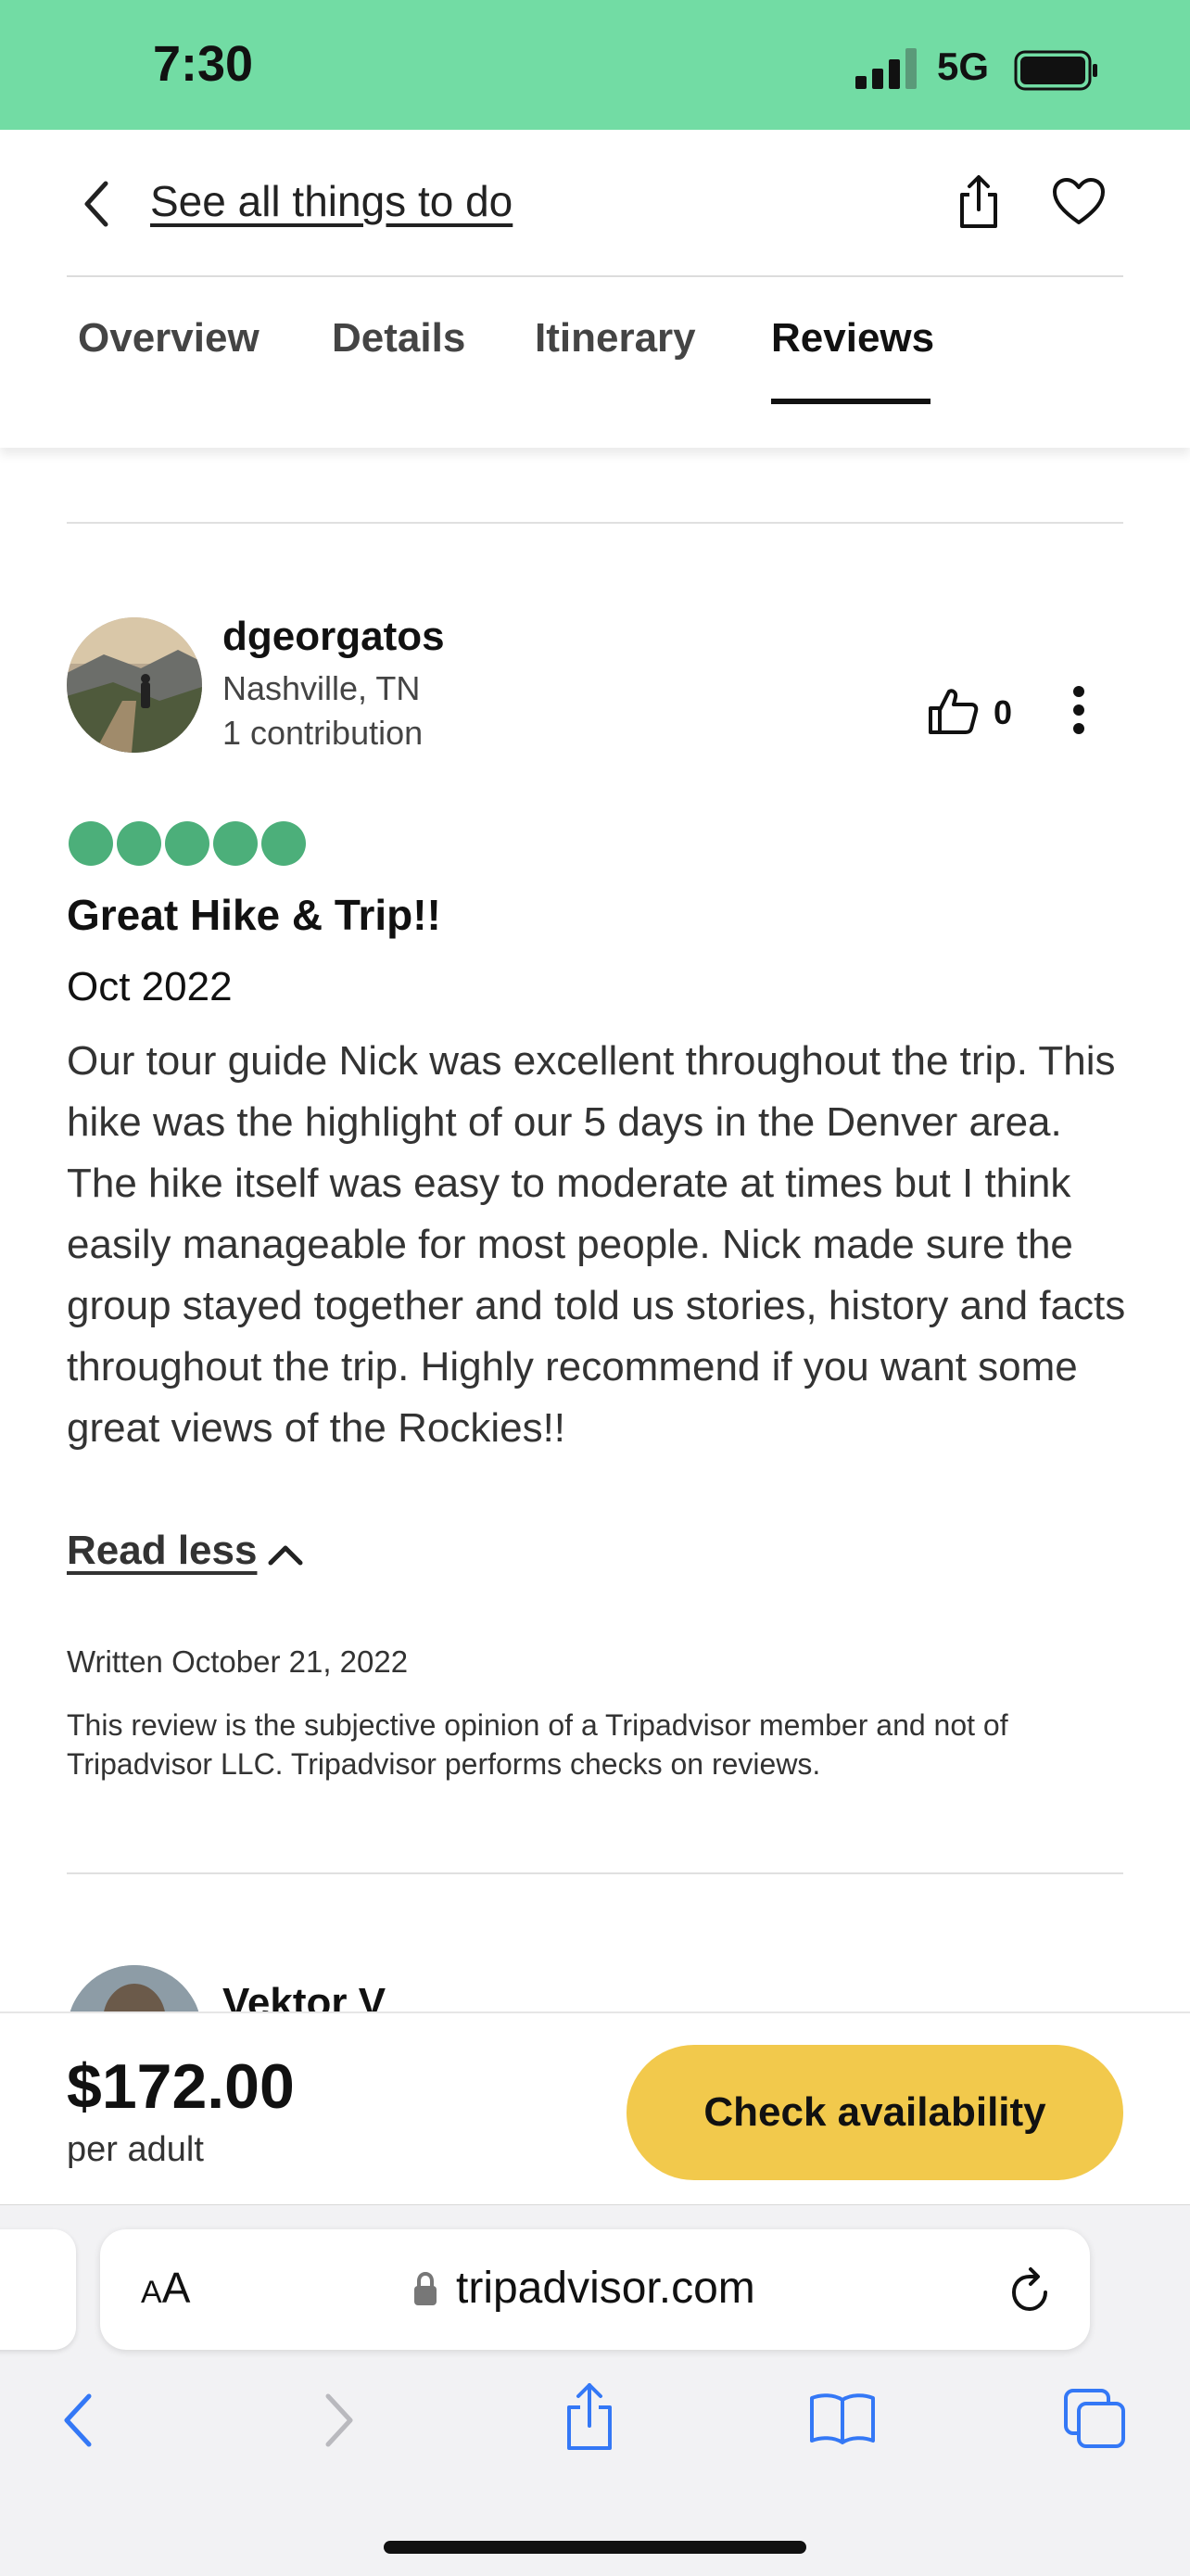 The width and height of the screenshot is (1190, 2576). I want to click on reviewer-name: dgeorgatos, so click(333, 637).